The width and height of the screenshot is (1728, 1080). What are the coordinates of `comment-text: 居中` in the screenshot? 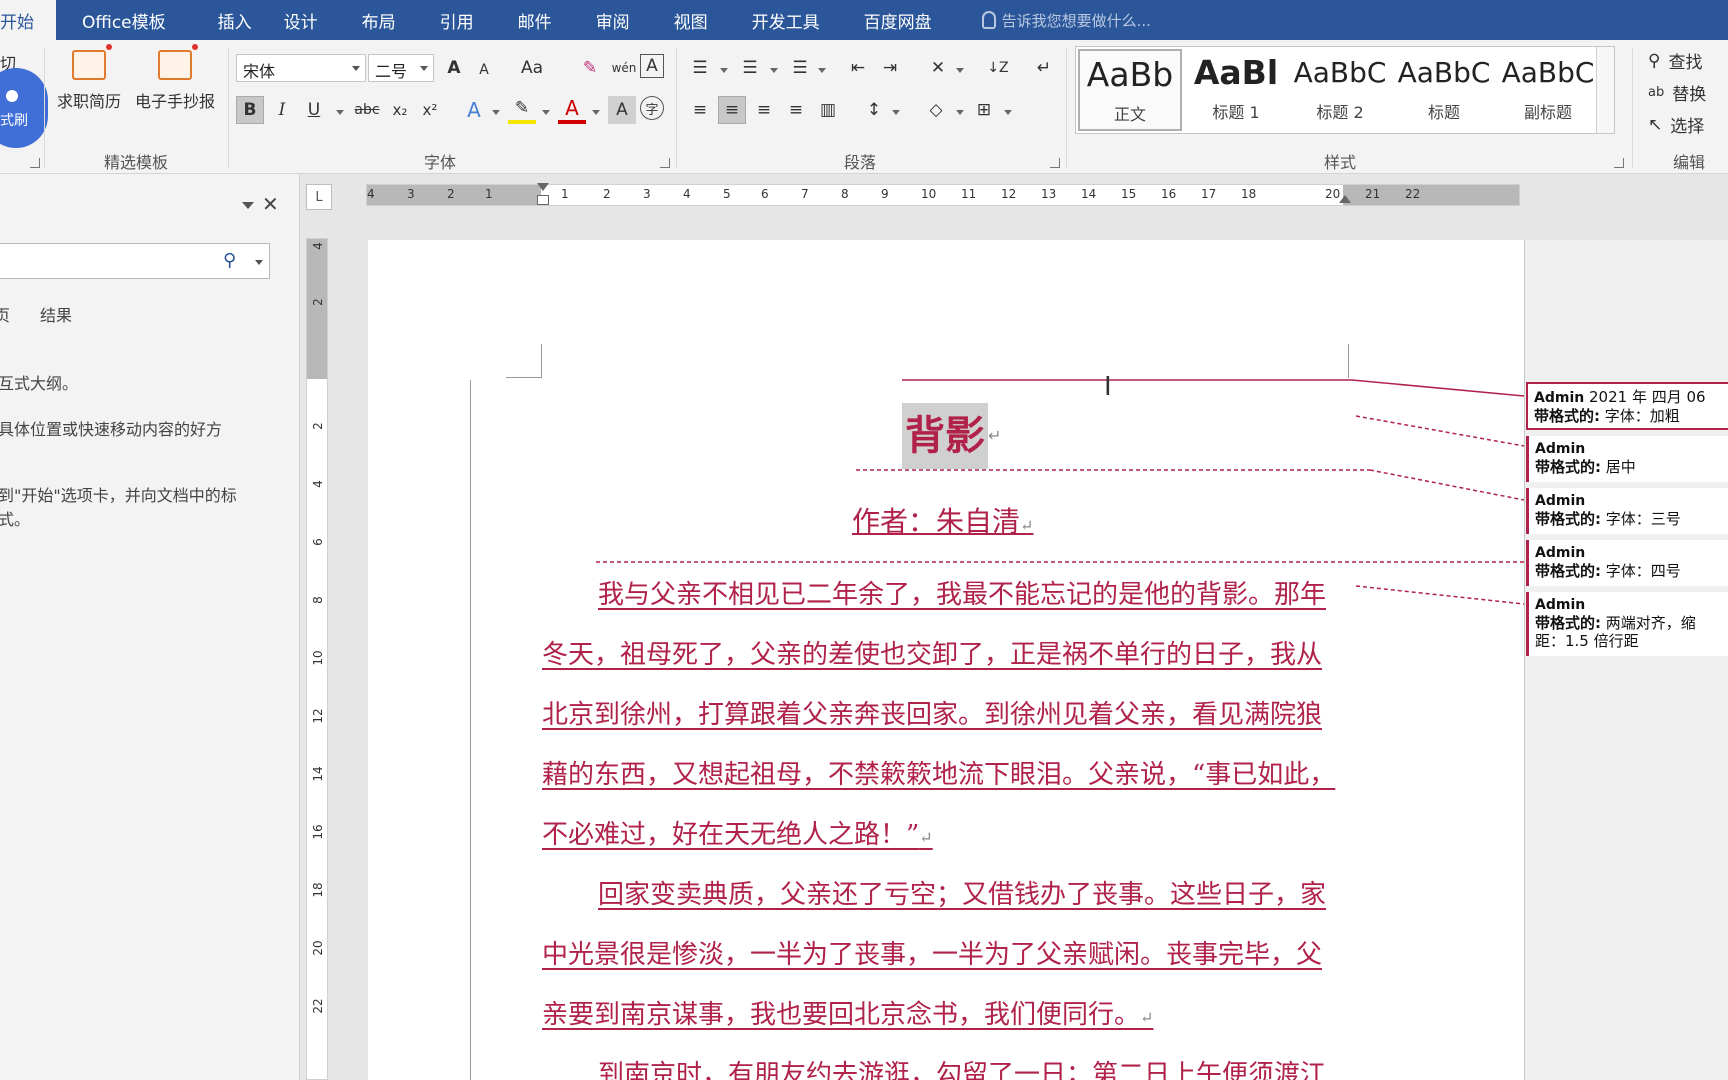 It's located at (1620, 467).